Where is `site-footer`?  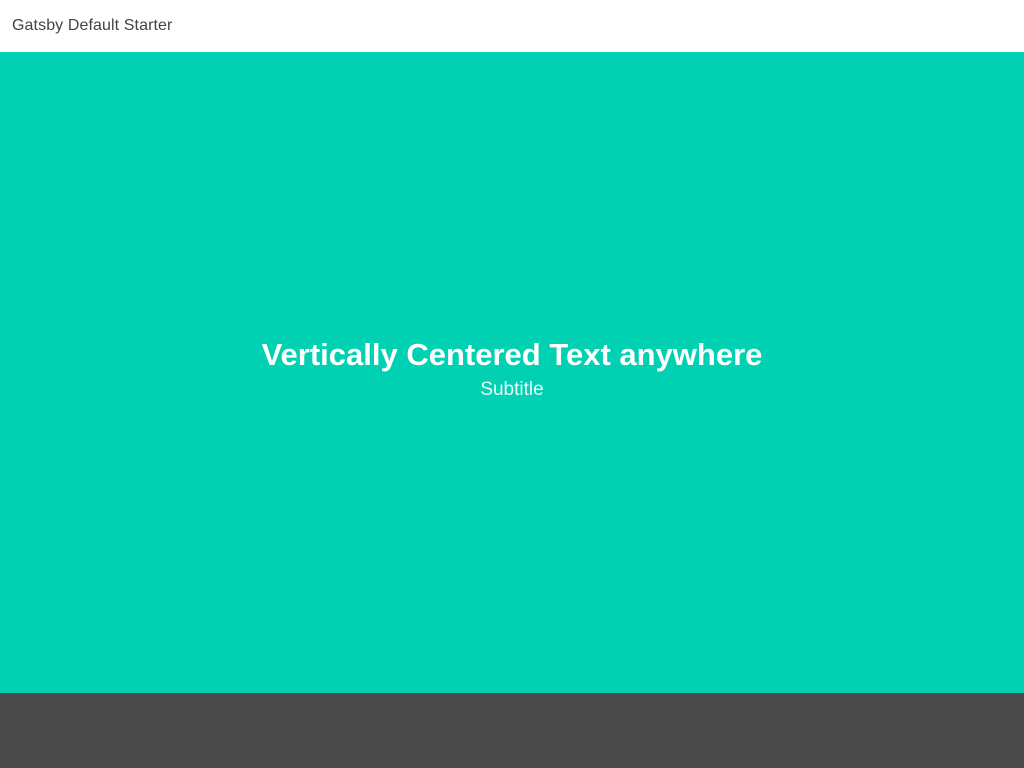
site-footer is located at coordinates (512, 730).